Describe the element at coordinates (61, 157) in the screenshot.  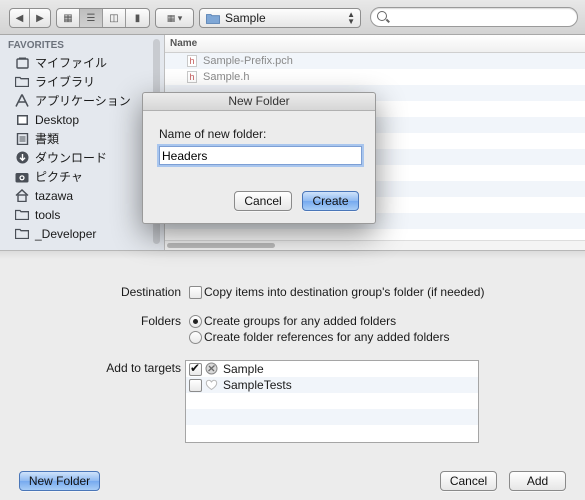
I see `sidebar-item-downloads: ダウンロード` at that location.